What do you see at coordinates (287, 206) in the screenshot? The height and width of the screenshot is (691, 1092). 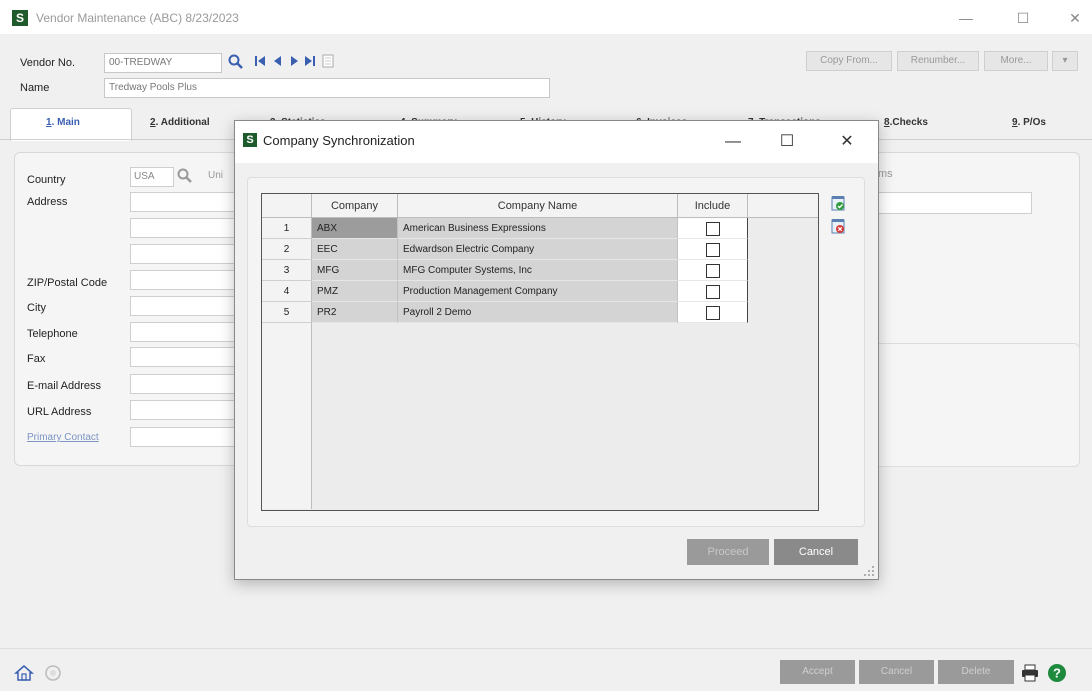 I see `grid-corner` at bounding box center [287, 206].